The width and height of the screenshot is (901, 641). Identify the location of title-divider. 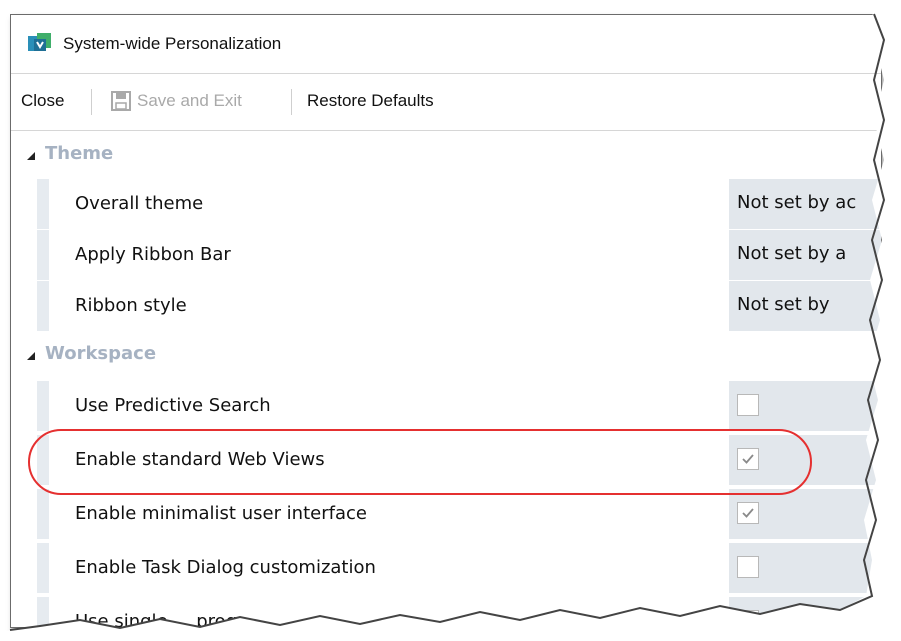
(446, 73).